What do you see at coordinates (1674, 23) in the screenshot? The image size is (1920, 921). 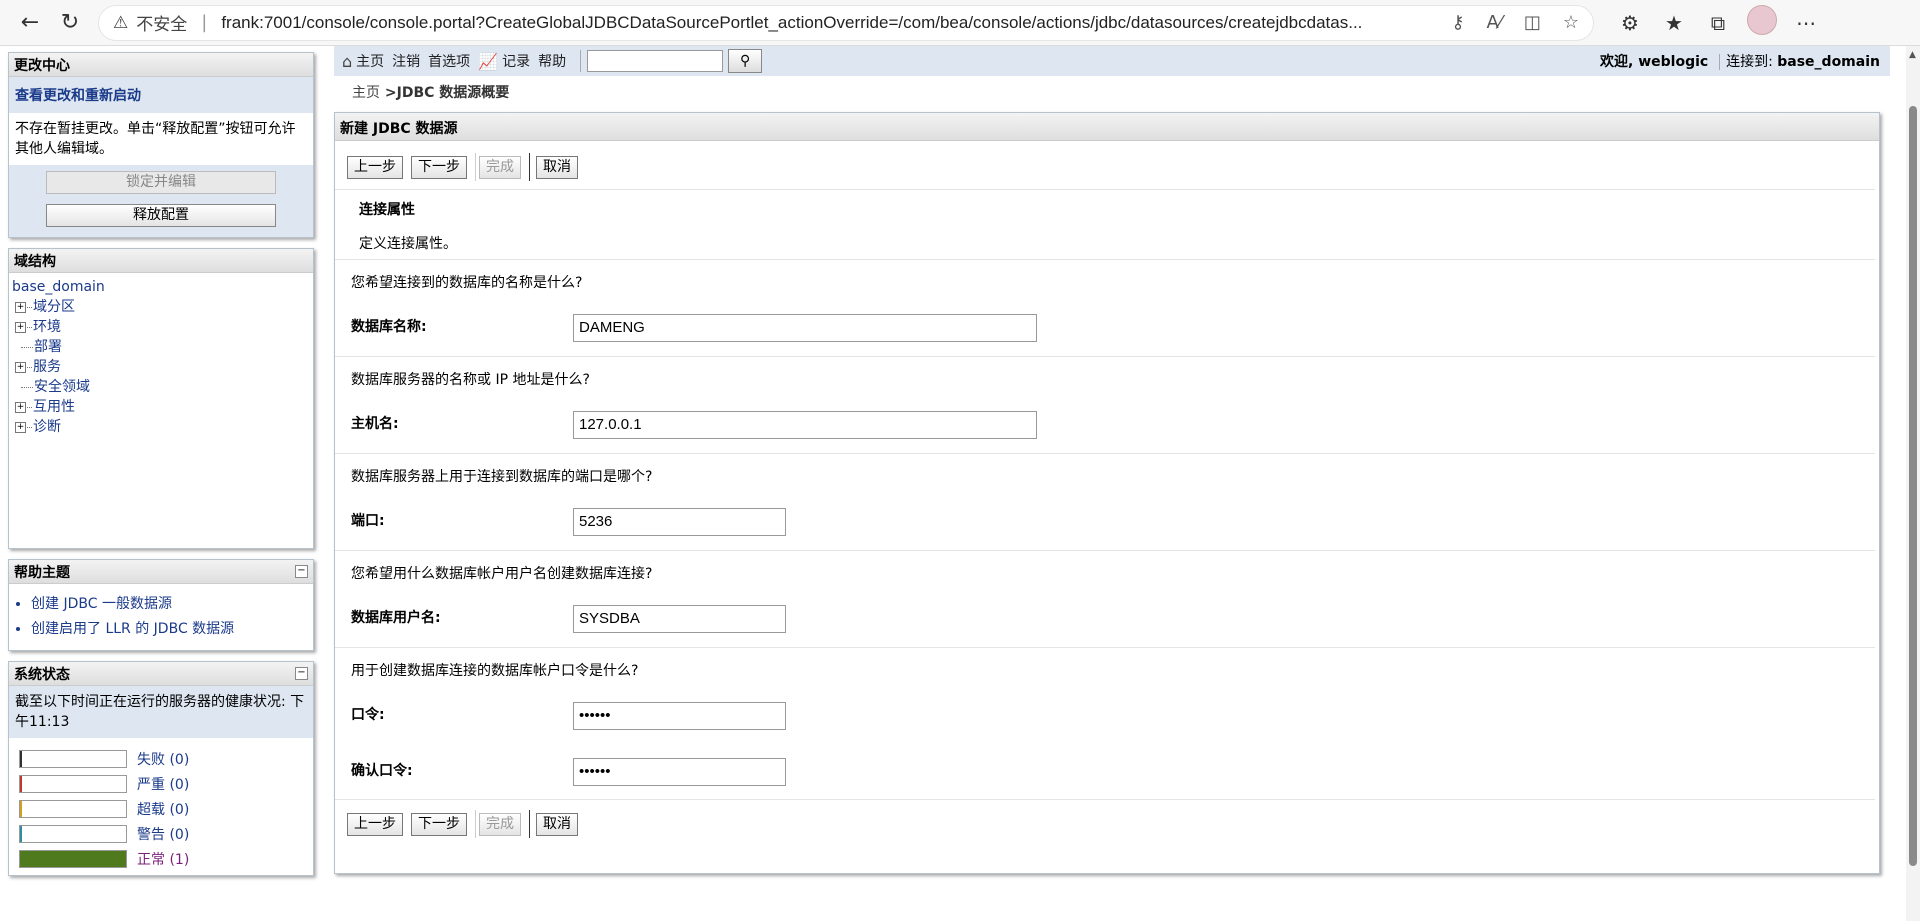 I see `favorites-icon: ★` at bounding box center [1674, 23].